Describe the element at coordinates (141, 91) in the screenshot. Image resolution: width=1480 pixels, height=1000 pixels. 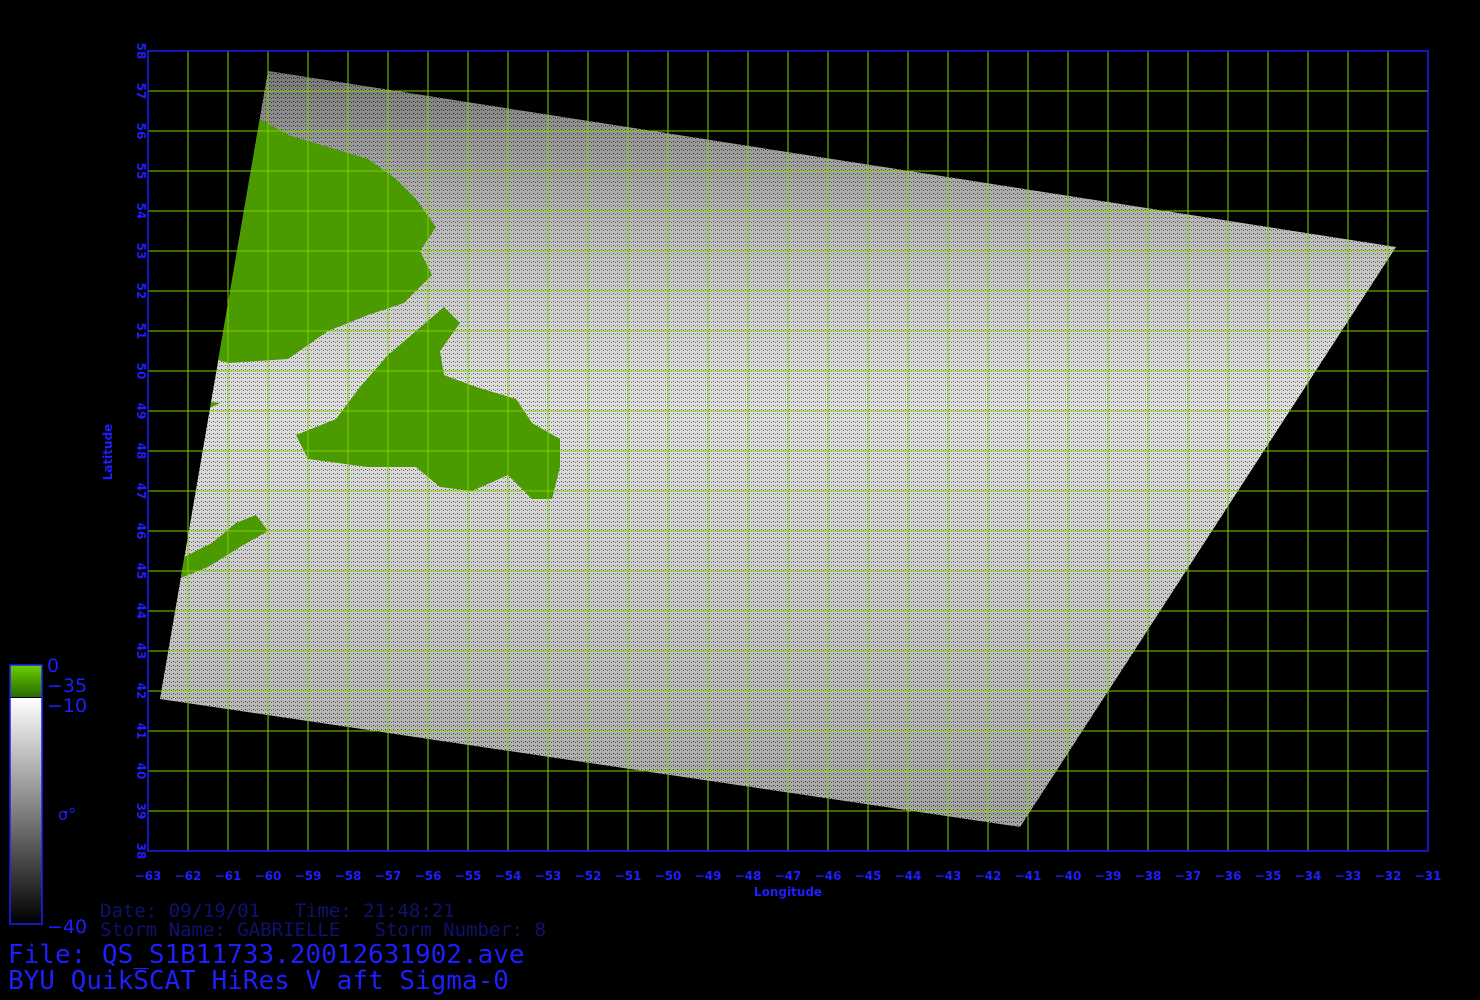
I see `lat-tick-label: 57` at that location.